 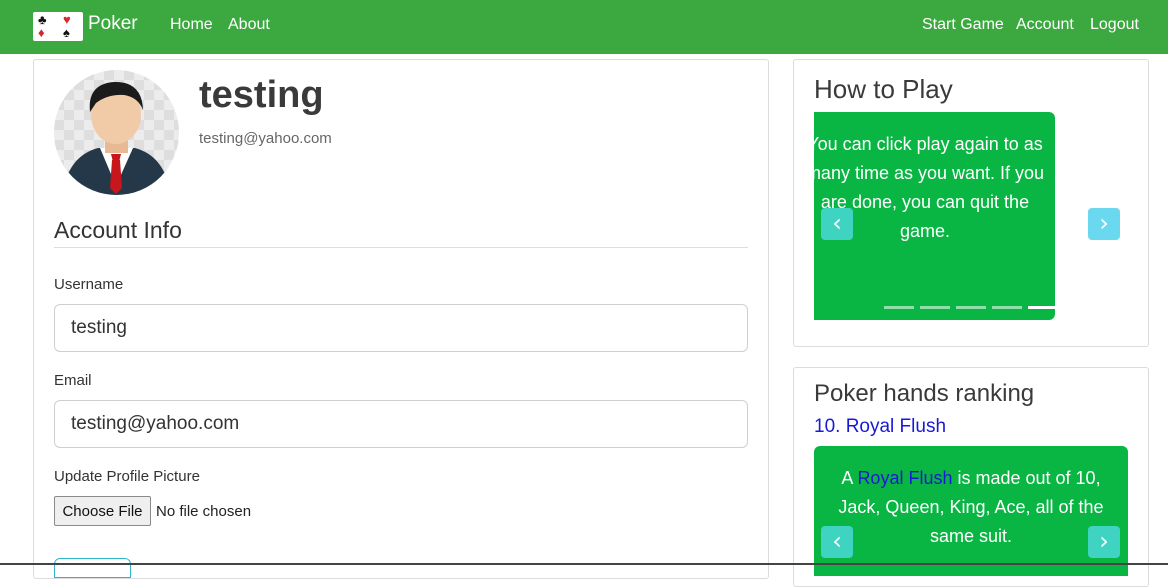 What do you see at coordinates (89, 284) in the screenshot?
I see `username-label: Username` at bounding box center [89, 284].